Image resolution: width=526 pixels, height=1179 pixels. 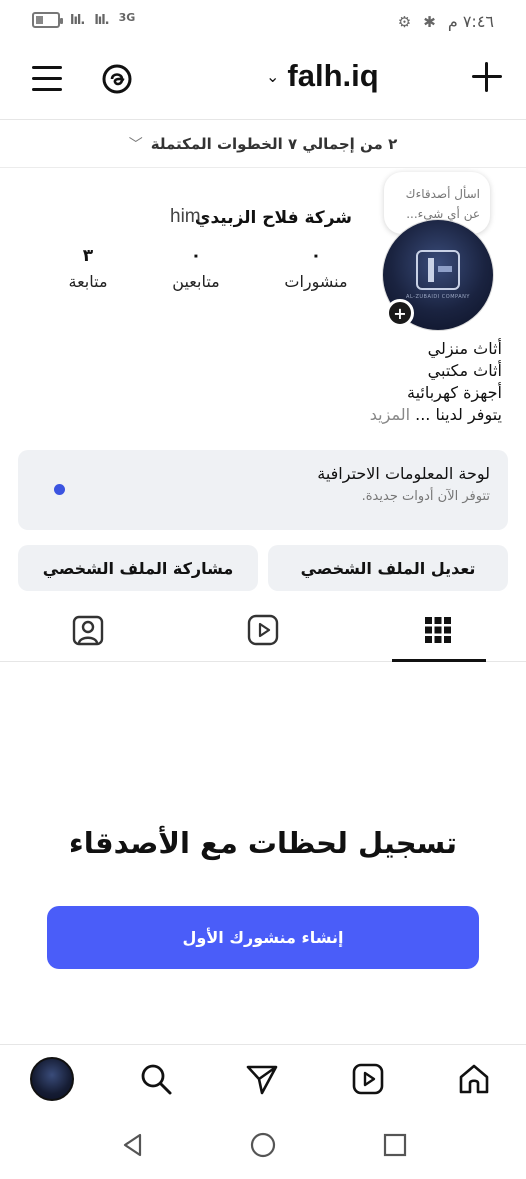 I want to click on send-icon, so click(x=262, y=1080).